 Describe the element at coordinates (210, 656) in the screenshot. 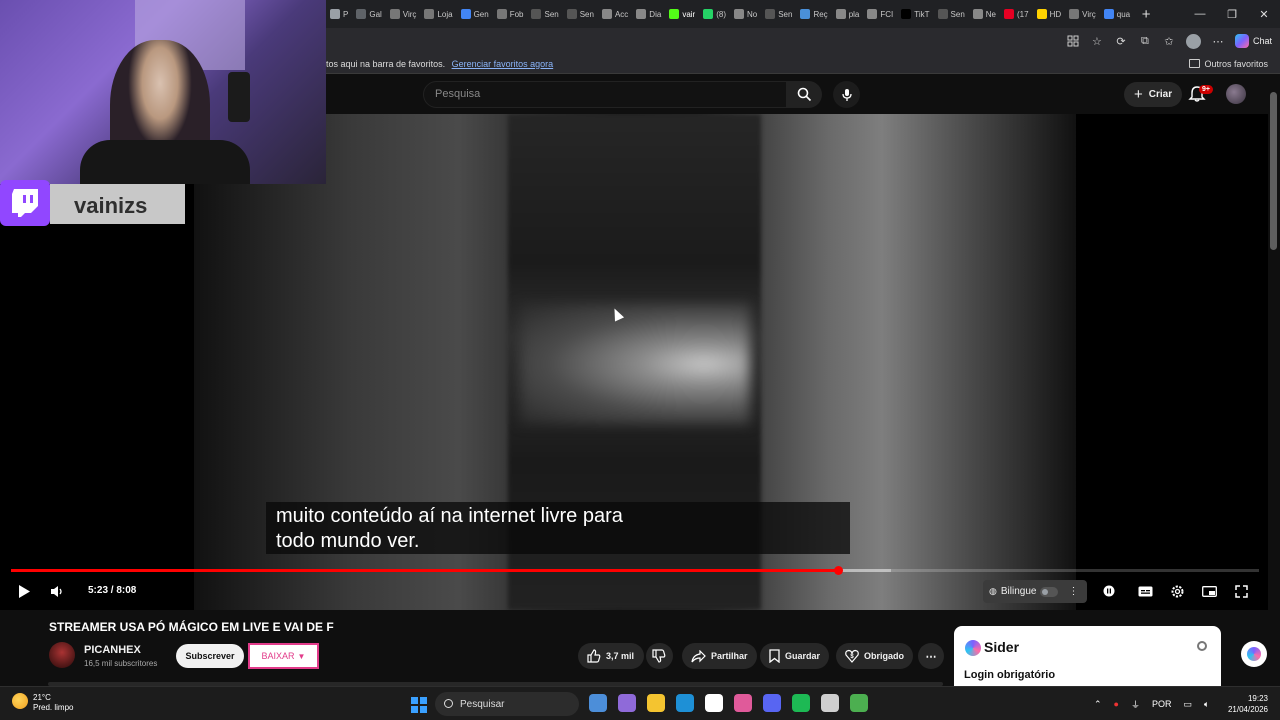

I see `subscribe-button: Subscrever` at that location.